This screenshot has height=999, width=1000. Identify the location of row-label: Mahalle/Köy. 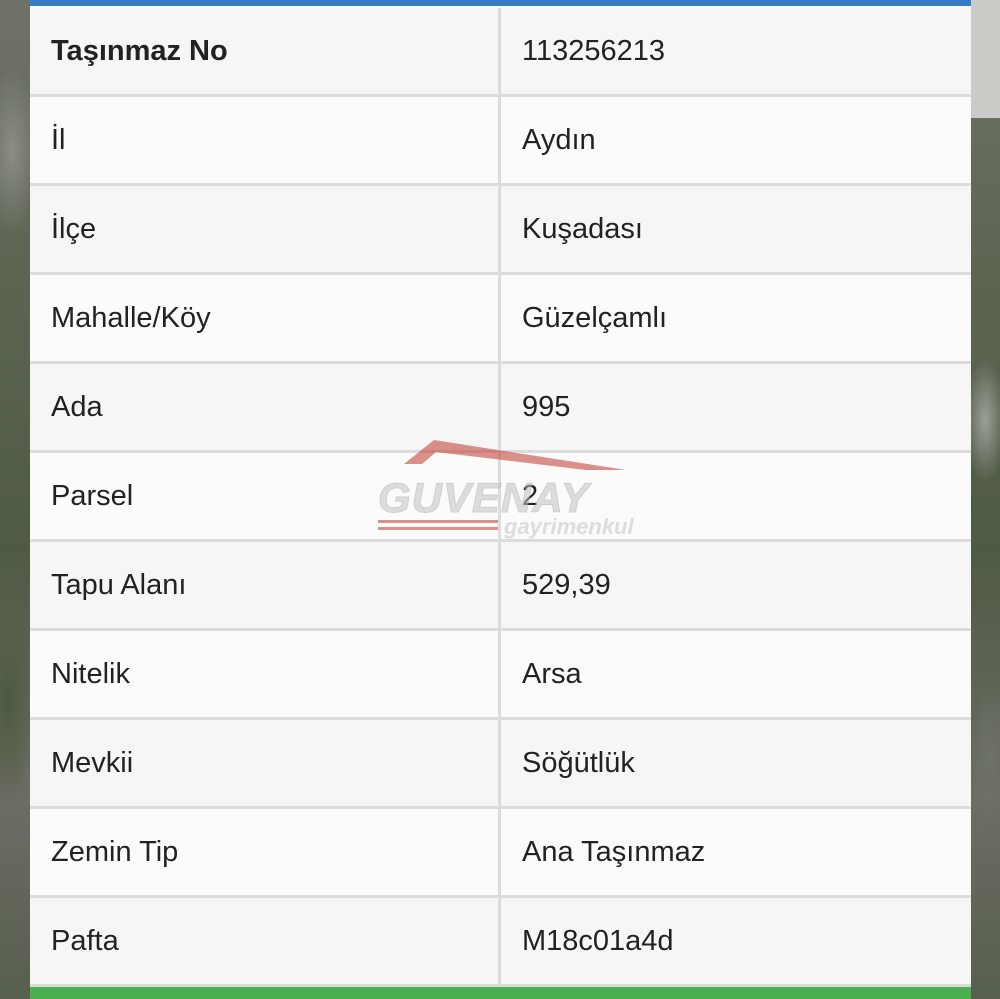
(265, 318).